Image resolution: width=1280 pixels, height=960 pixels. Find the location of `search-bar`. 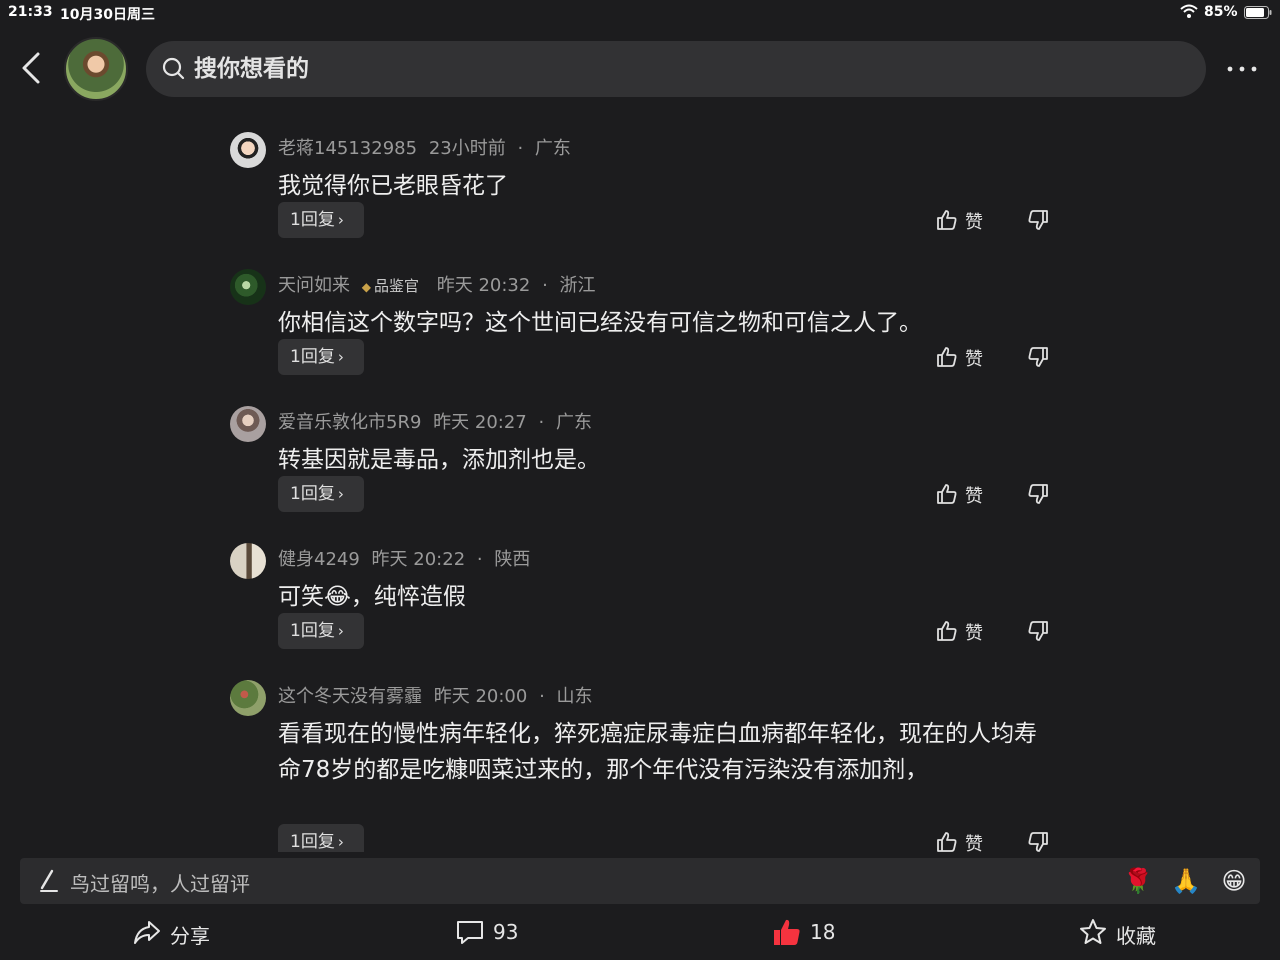

search-bar is located at coordinates (676, 69).